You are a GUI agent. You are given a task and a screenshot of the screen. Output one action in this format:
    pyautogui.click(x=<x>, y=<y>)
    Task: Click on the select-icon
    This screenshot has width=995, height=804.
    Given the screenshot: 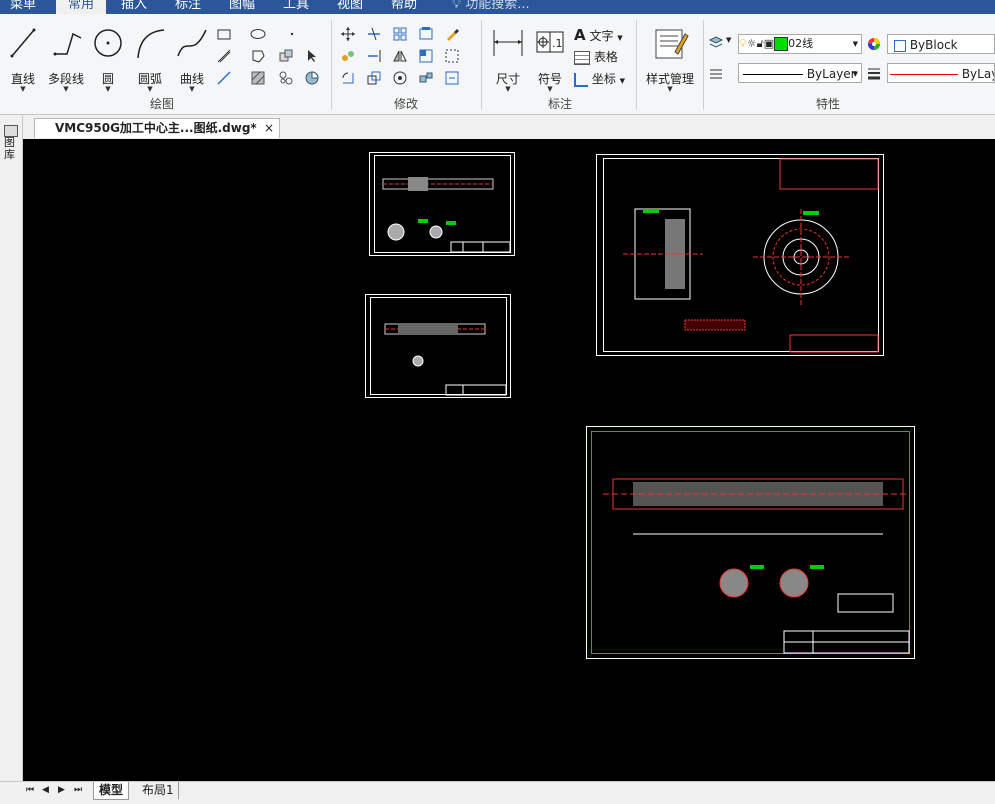 What is the action you would take?
    pyautogui.click(x=452, y=56)
    